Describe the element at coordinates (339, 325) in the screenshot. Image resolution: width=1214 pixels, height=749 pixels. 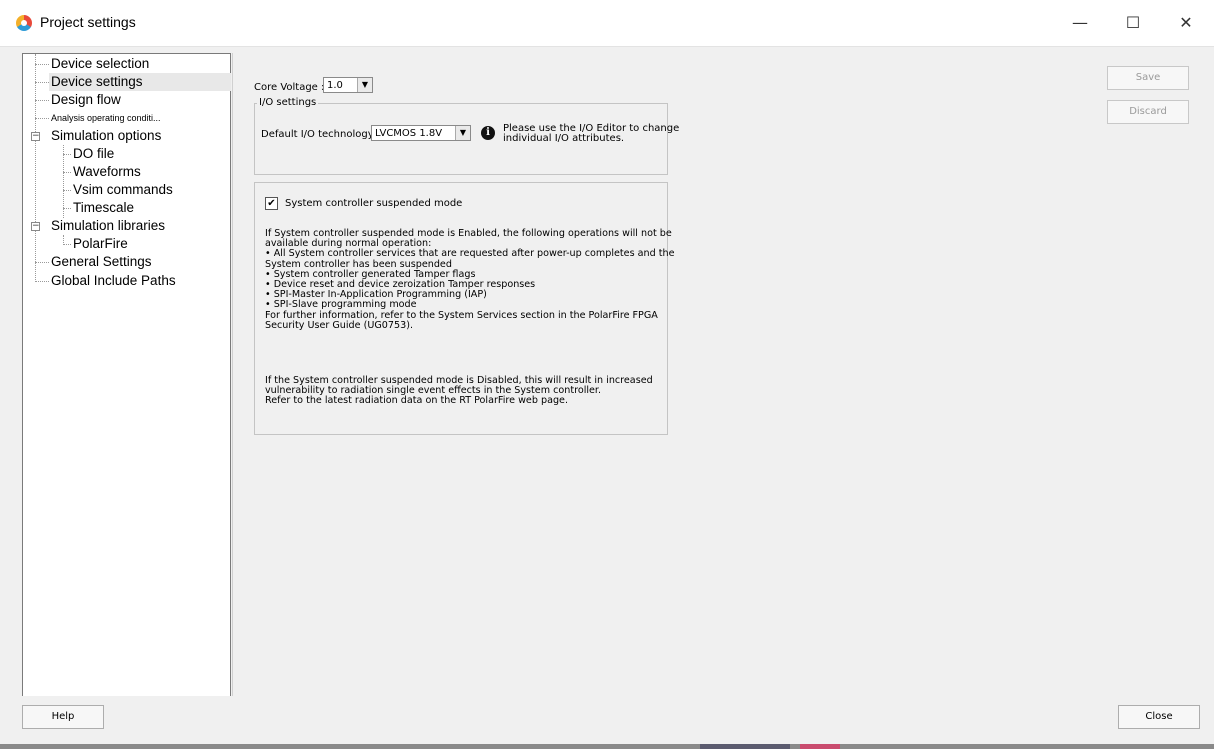
I see `description-line: Security User Guide (UG0753).` at that location.